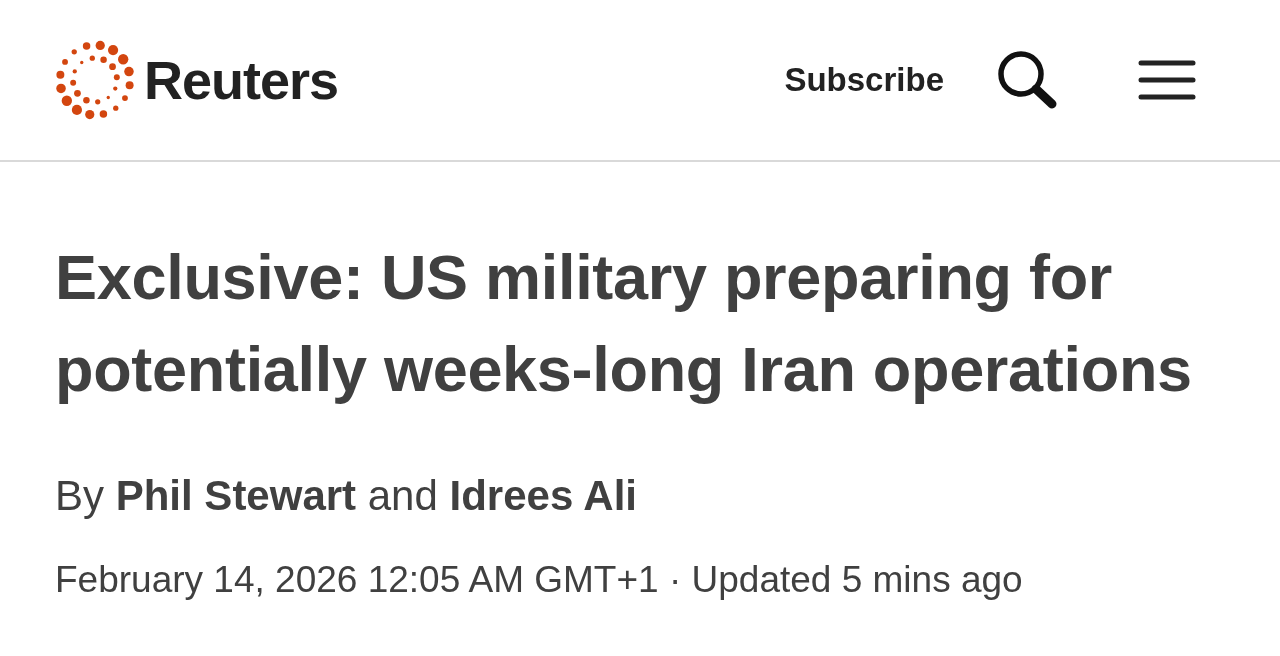 The height and width of the screenshot is (656, 1280). I want to click on menu-button, so click(1167, 80).